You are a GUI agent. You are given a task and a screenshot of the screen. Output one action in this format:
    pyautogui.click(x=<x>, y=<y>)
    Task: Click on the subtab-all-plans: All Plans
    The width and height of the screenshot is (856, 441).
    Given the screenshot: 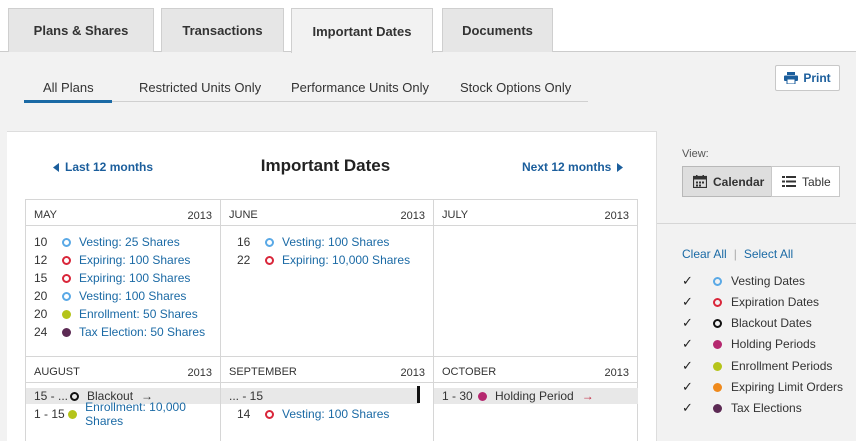 What is the action you would take?
    pyautogui.click(x=68, y=87)
    